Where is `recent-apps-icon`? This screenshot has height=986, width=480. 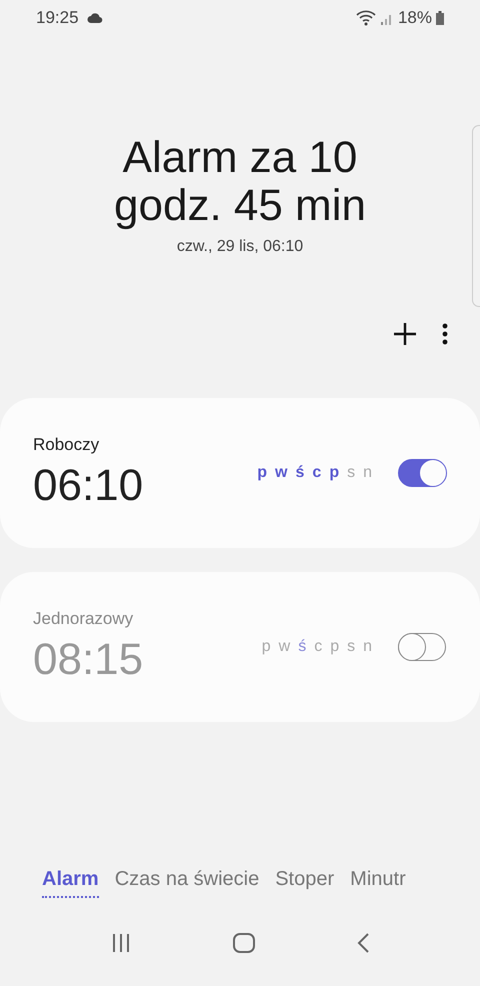 recent-apps-icon is located at coordinates (121, 943).